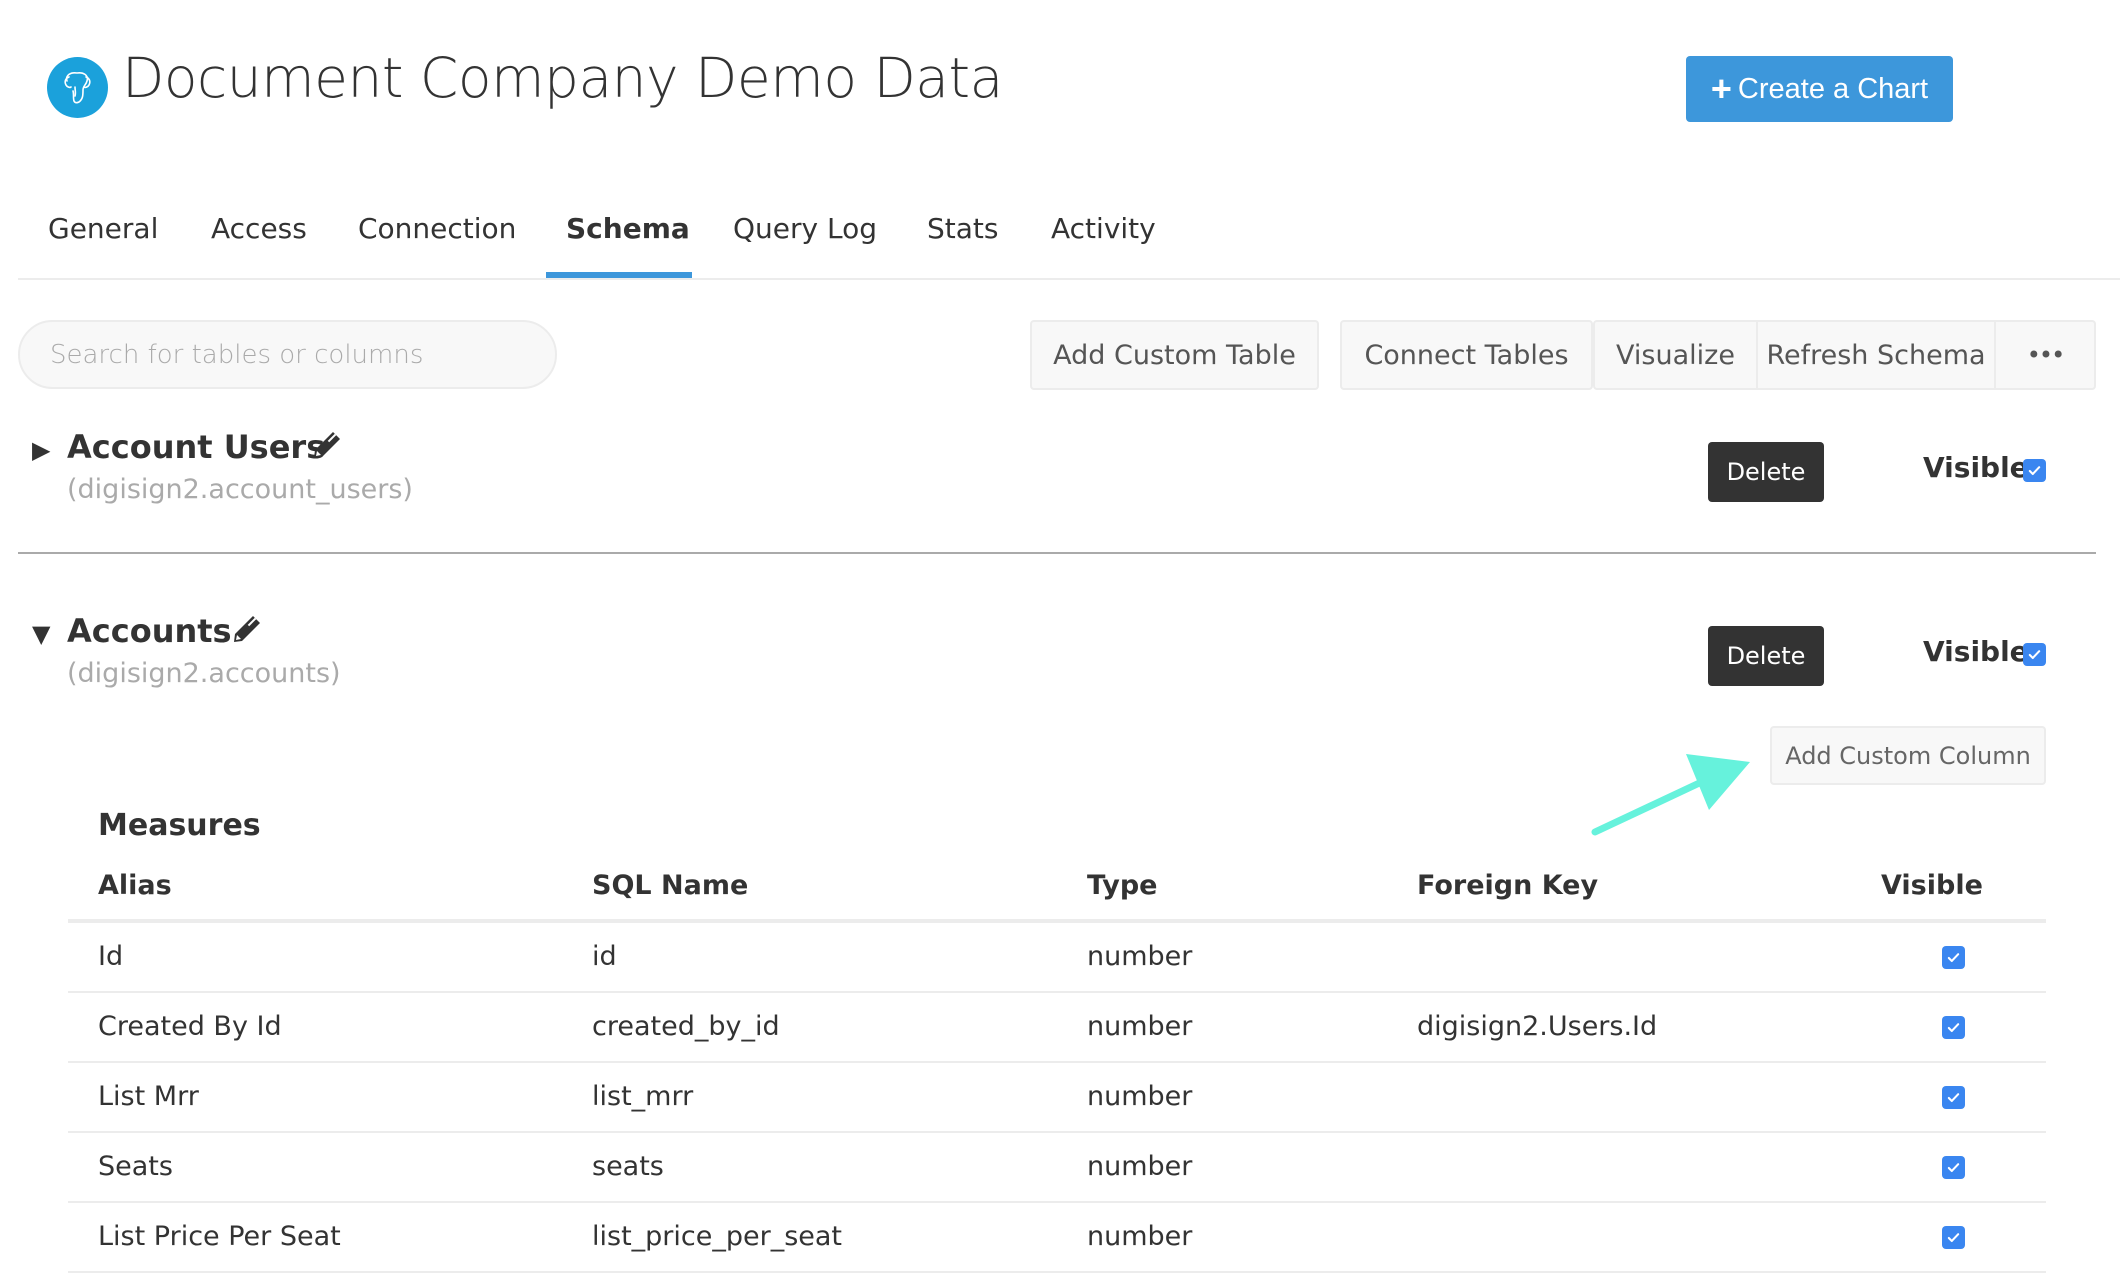 This screenshot has height=1276, width=2120. I want to click on add-custom-column-button: Add Custom Column, so click(1908, 755).